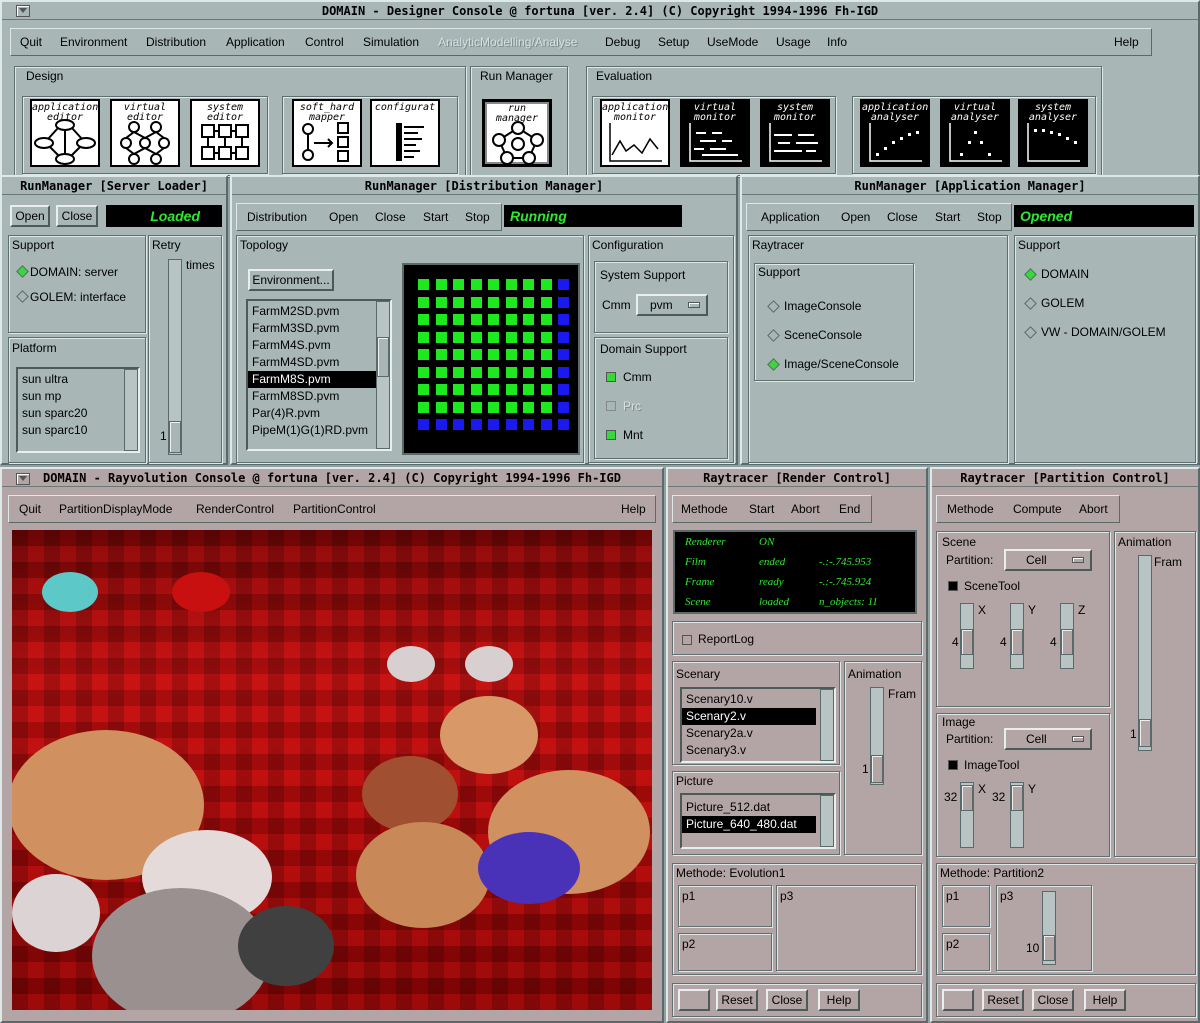  What do you see at coordinates (115, 509) in the screenshot?
I see `menu-partition-display-mode: PartitionDisplayMode` at bounding box center [115, 509].